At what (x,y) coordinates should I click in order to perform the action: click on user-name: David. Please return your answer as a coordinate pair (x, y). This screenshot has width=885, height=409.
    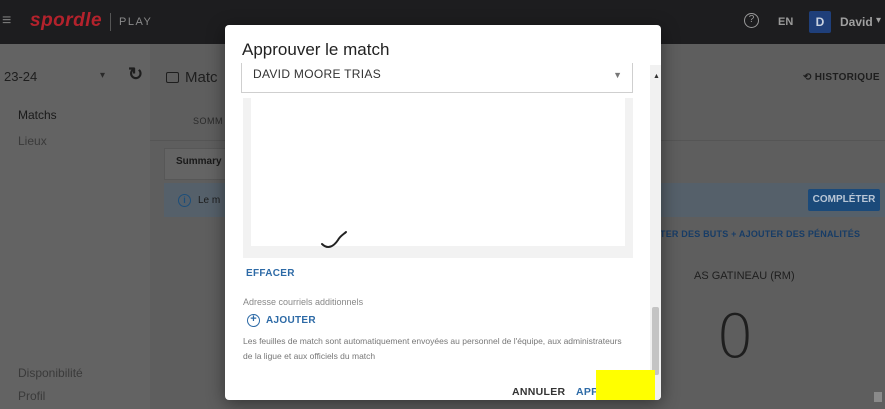
    Looking at the image, I should click on (856, 22).